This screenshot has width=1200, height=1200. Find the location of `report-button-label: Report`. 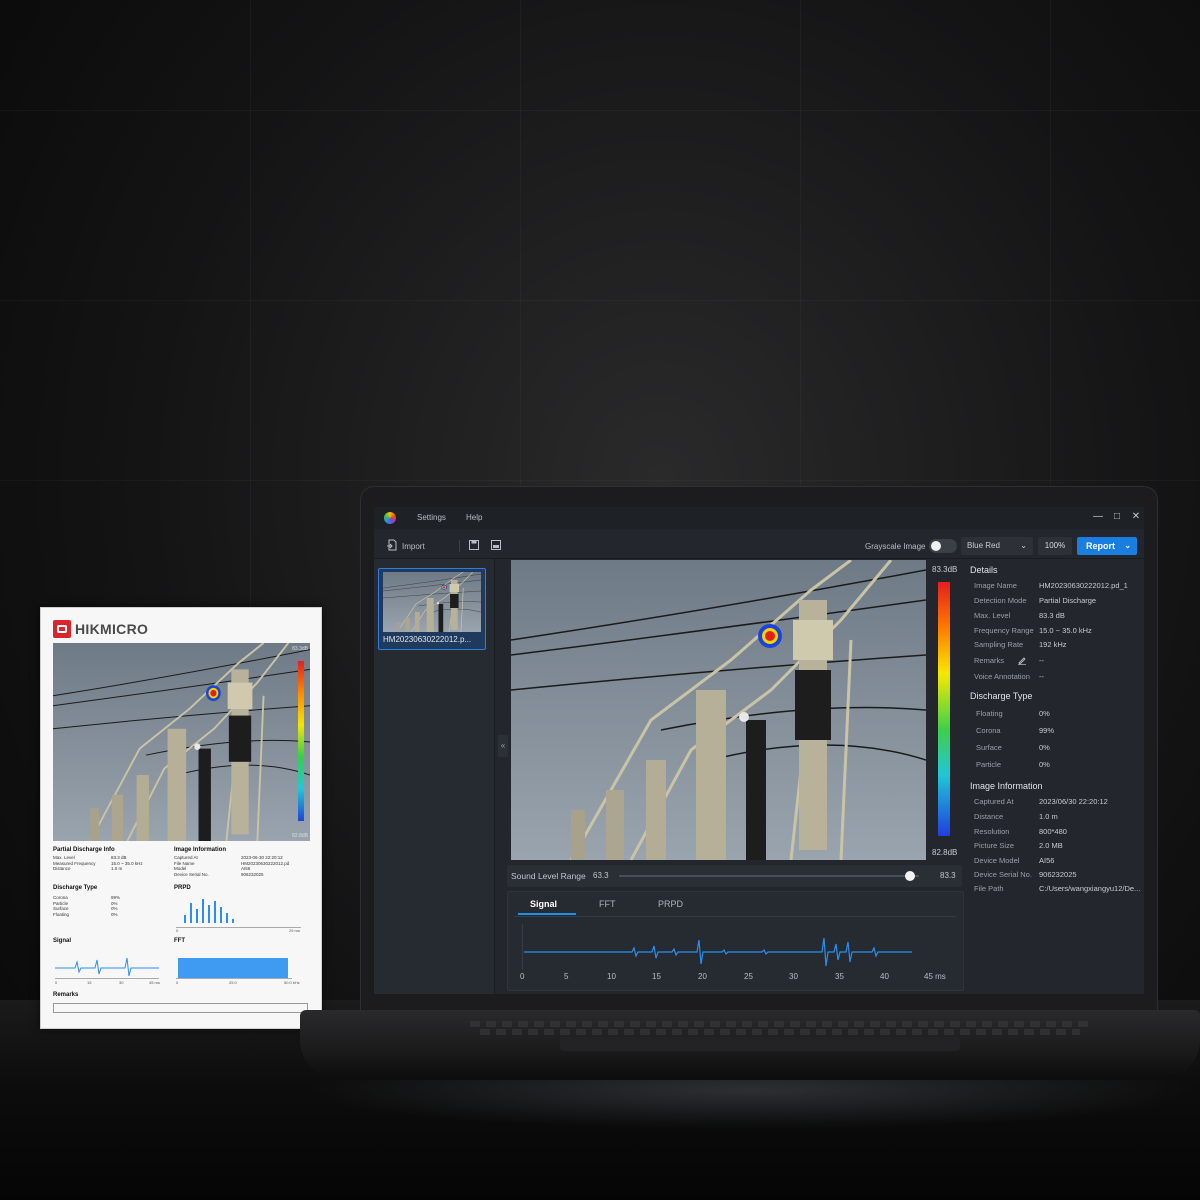

report-button-label: Report is located at coordinates (1100, 546).